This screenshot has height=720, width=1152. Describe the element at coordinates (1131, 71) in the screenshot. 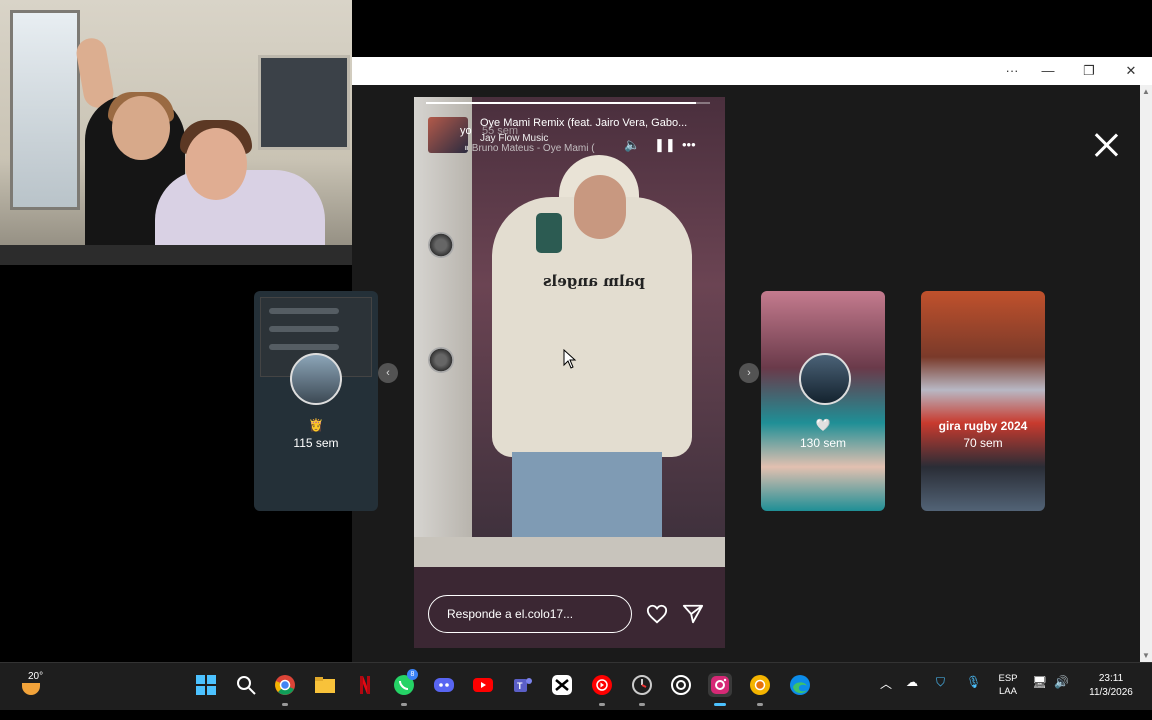

I see `close-window-button: ✕` at that location.